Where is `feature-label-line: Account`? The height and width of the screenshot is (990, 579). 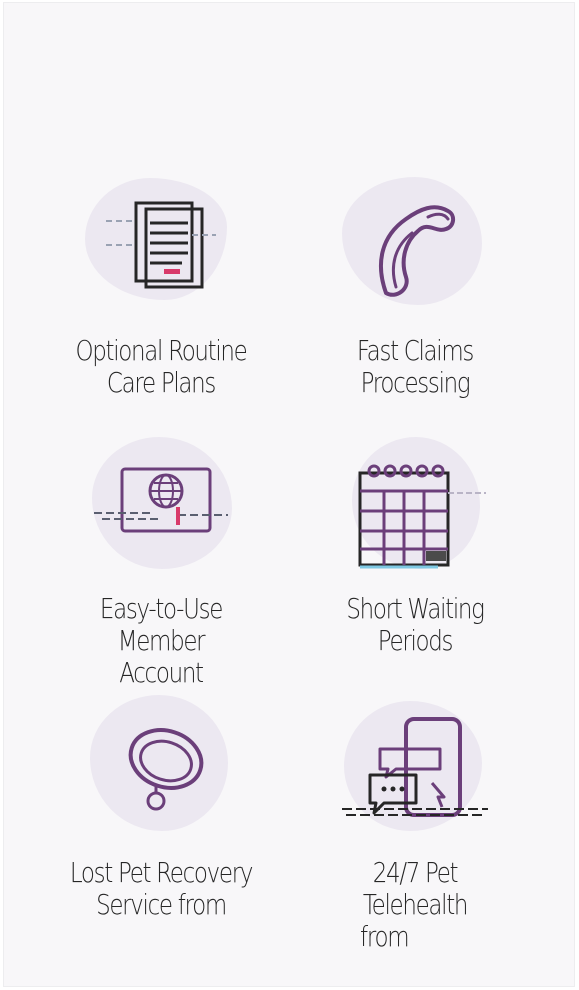 feature-label-line: Account is located at coordinates (161, 672).